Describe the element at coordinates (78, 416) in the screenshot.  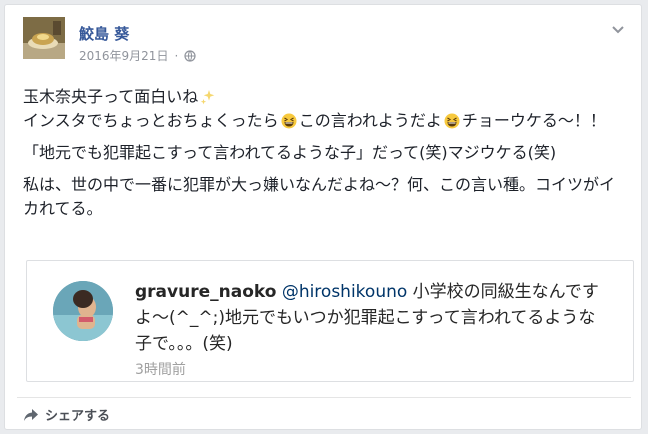
I see `share-label: シェアする` at that location.